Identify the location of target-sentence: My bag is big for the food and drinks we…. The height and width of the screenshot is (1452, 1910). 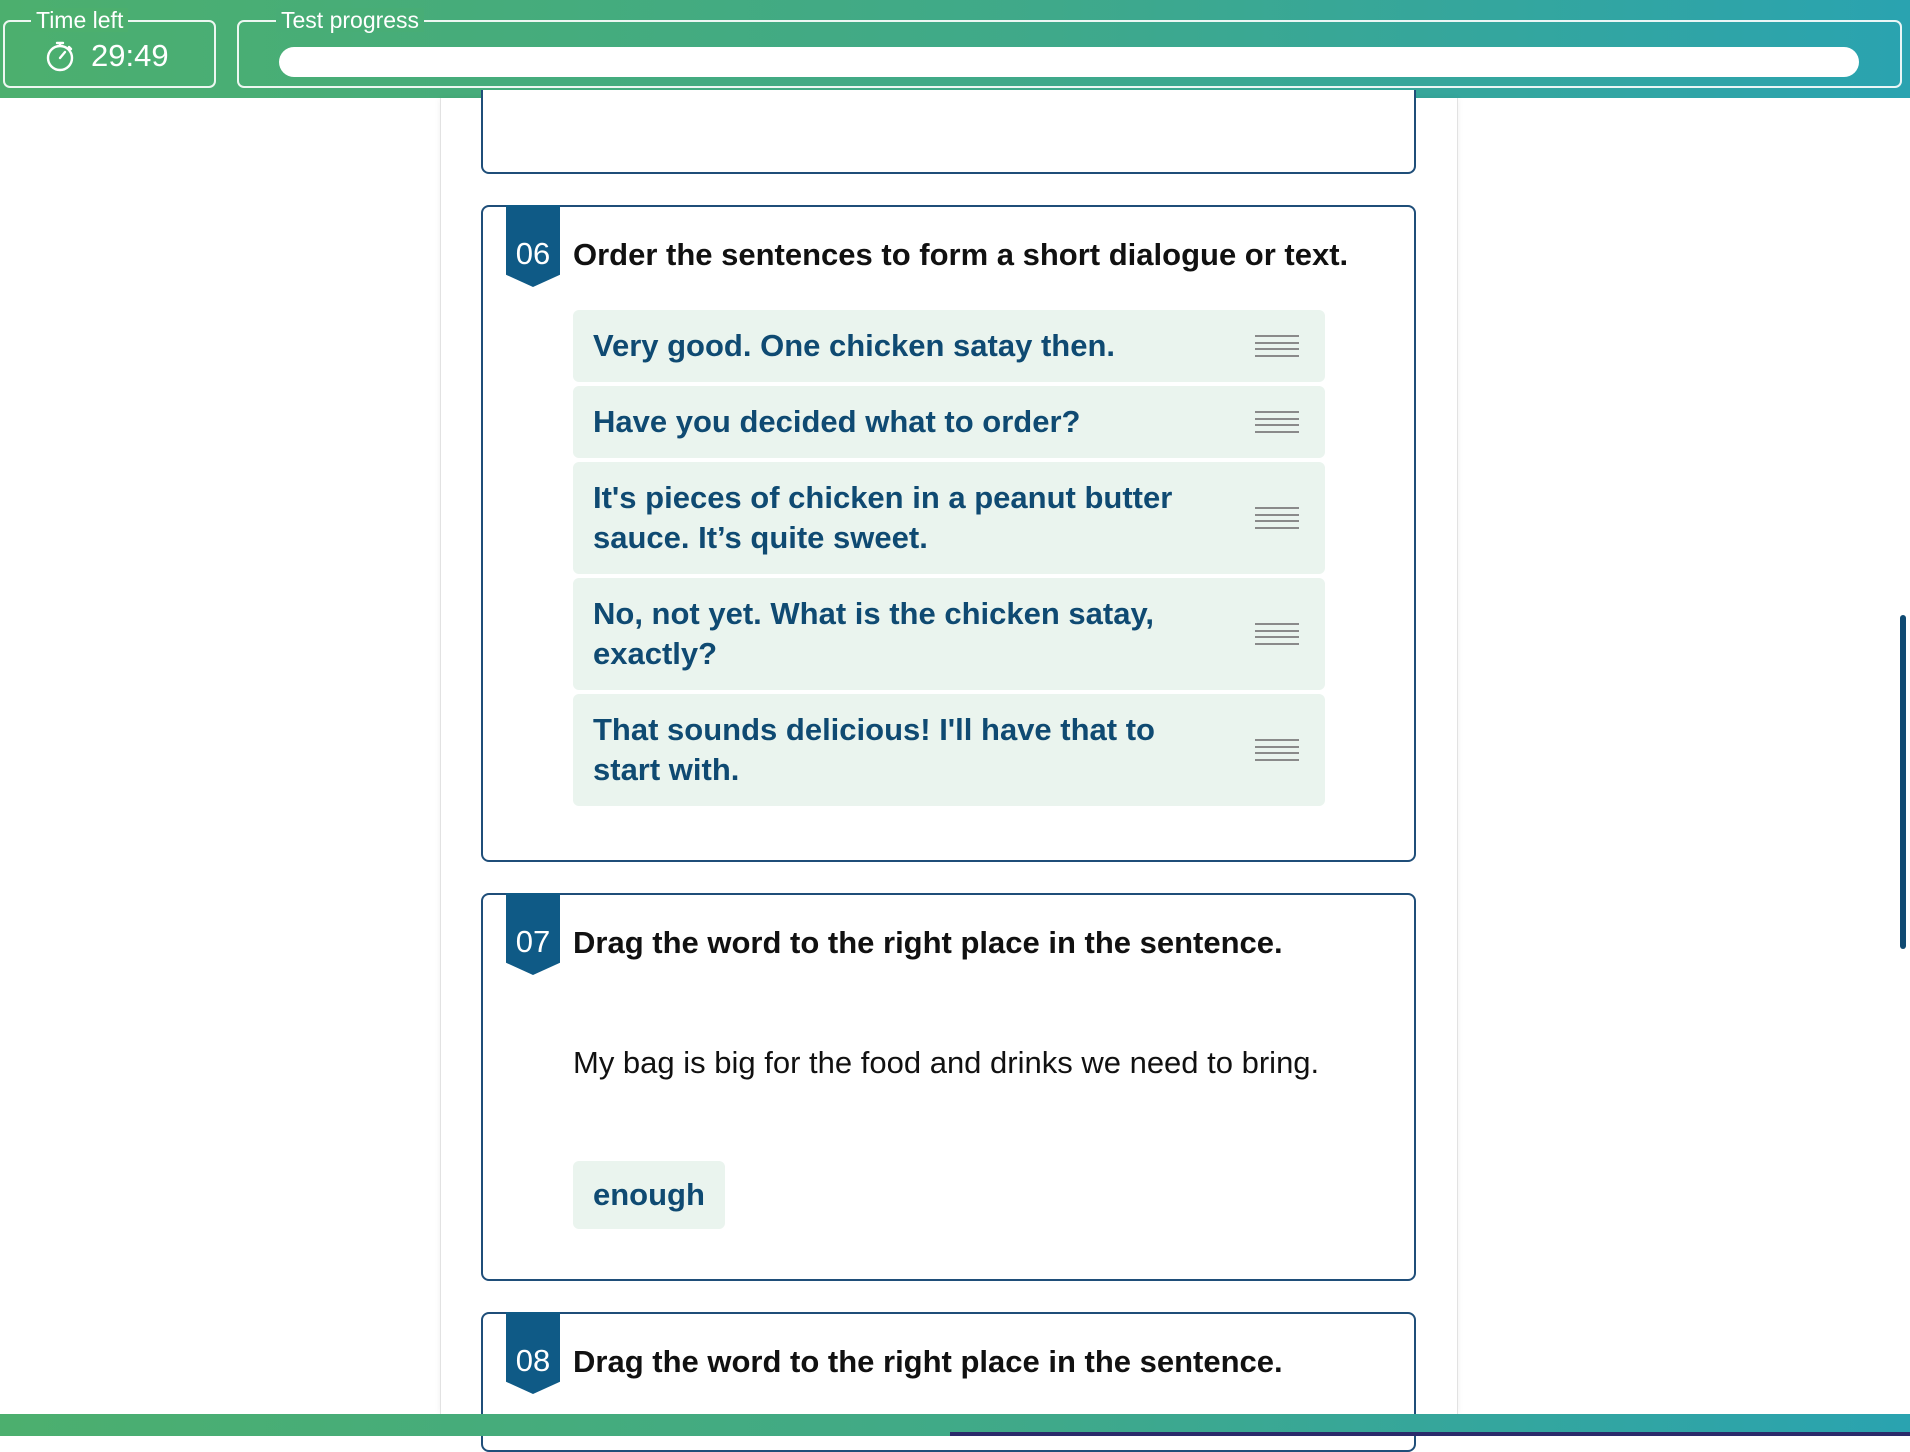
(963, 1063).